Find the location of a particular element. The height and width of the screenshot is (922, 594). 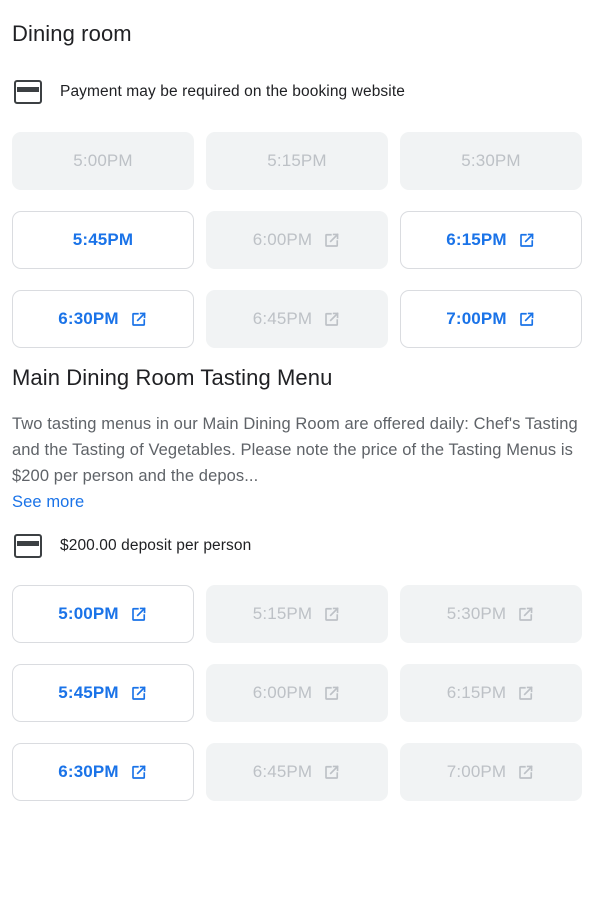

page-title: Dining room is located at coordinates (72, 33).